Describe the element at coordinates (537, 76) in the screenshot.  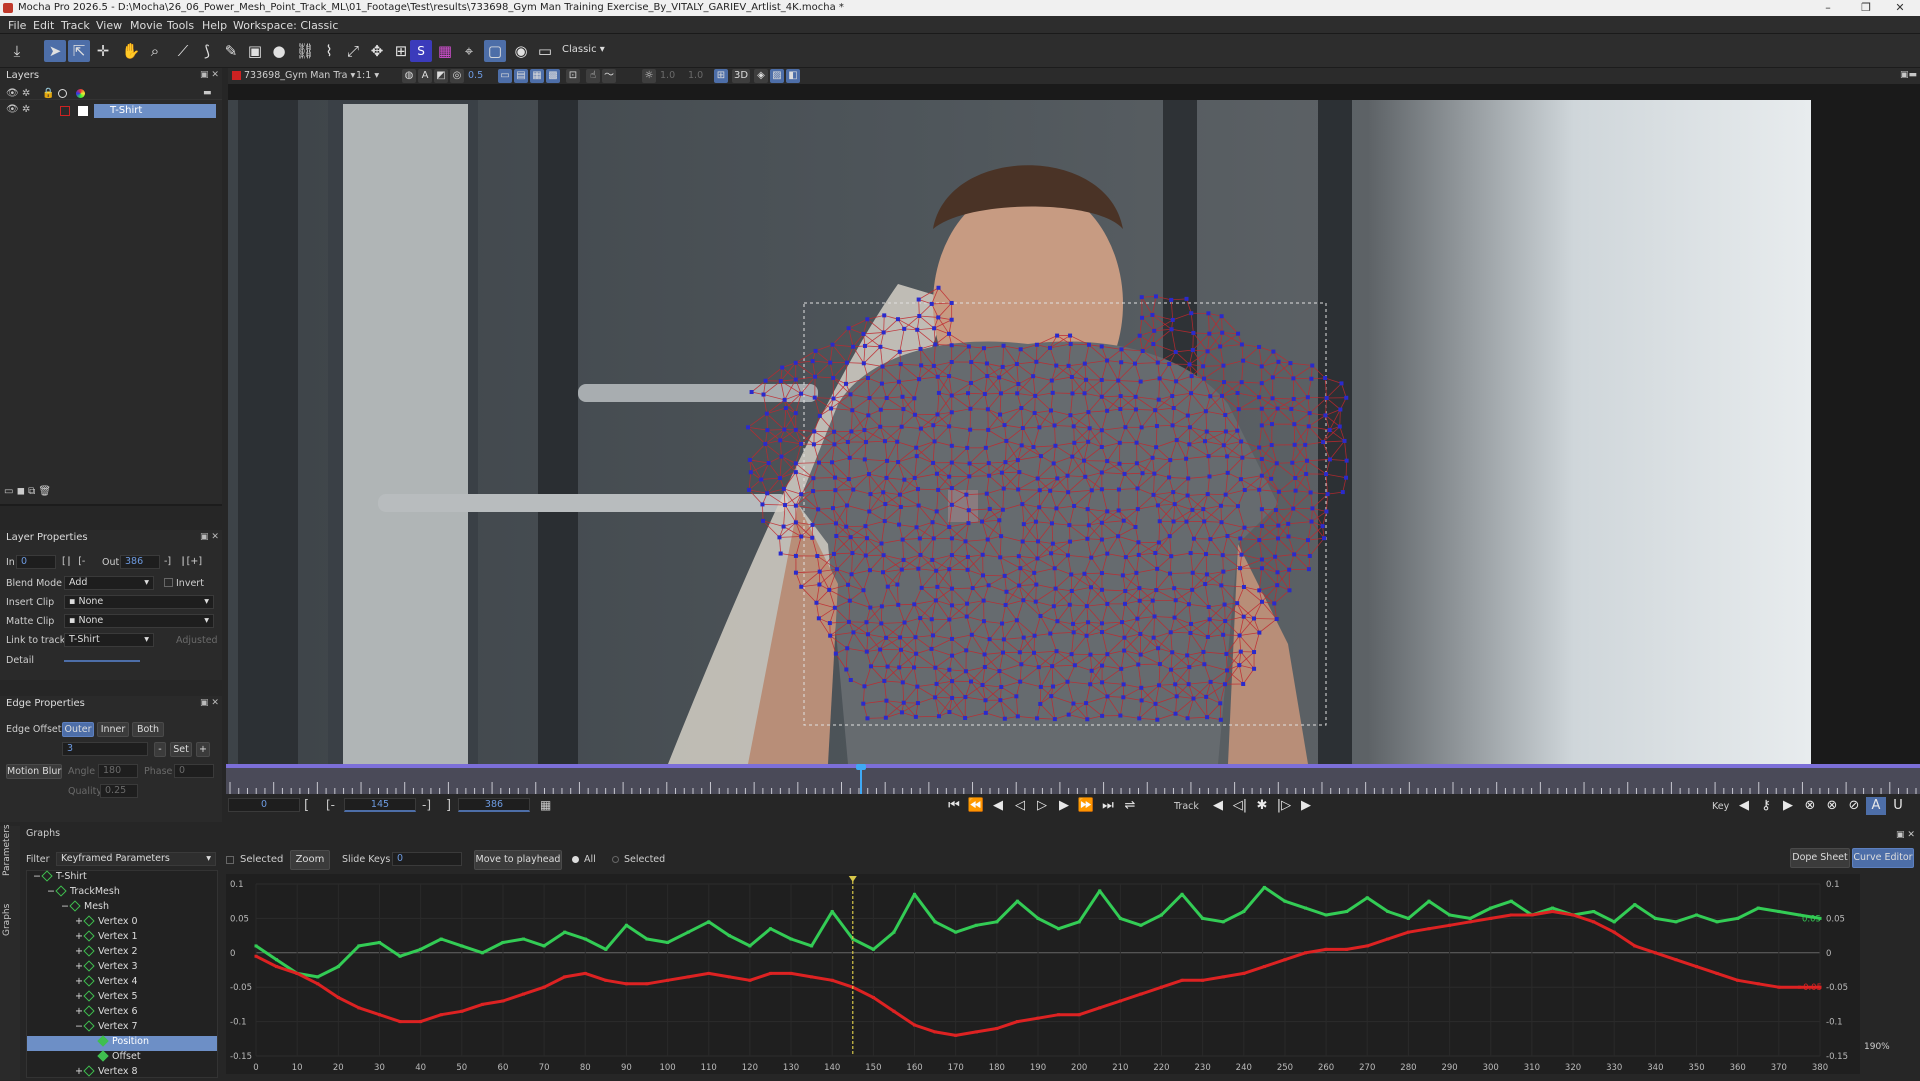
I see `view-grid-icon: ▦` at that location.